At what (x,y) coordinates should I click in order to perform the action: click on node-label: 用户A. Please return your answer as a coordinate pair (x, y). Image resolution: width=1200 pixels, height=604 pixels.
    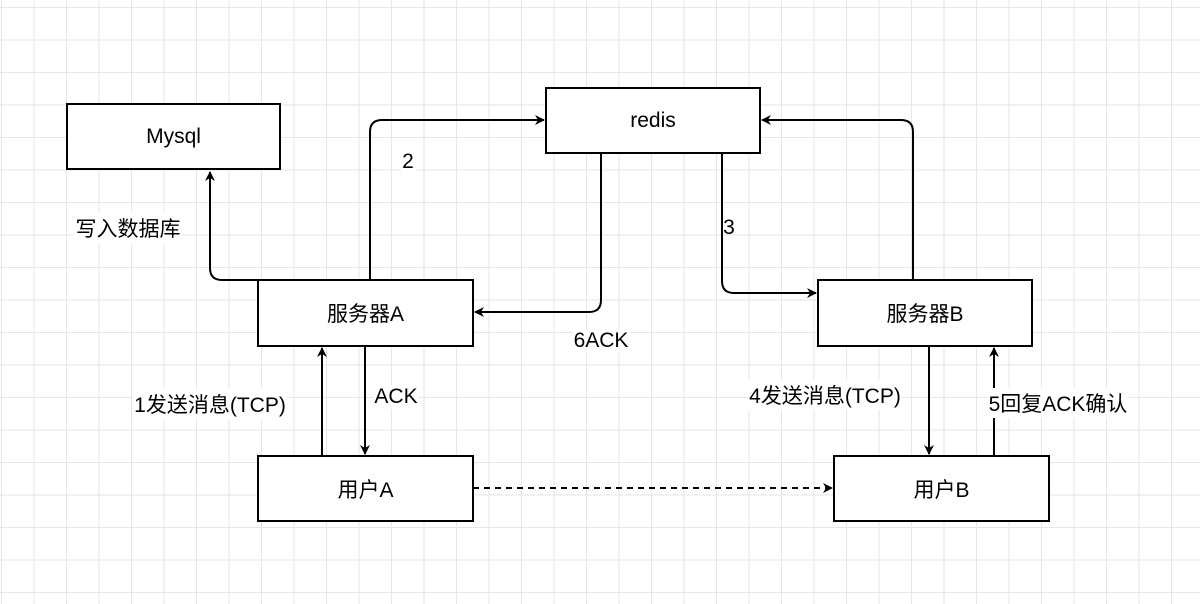
    Looking at the image, I should click on (365, 490).